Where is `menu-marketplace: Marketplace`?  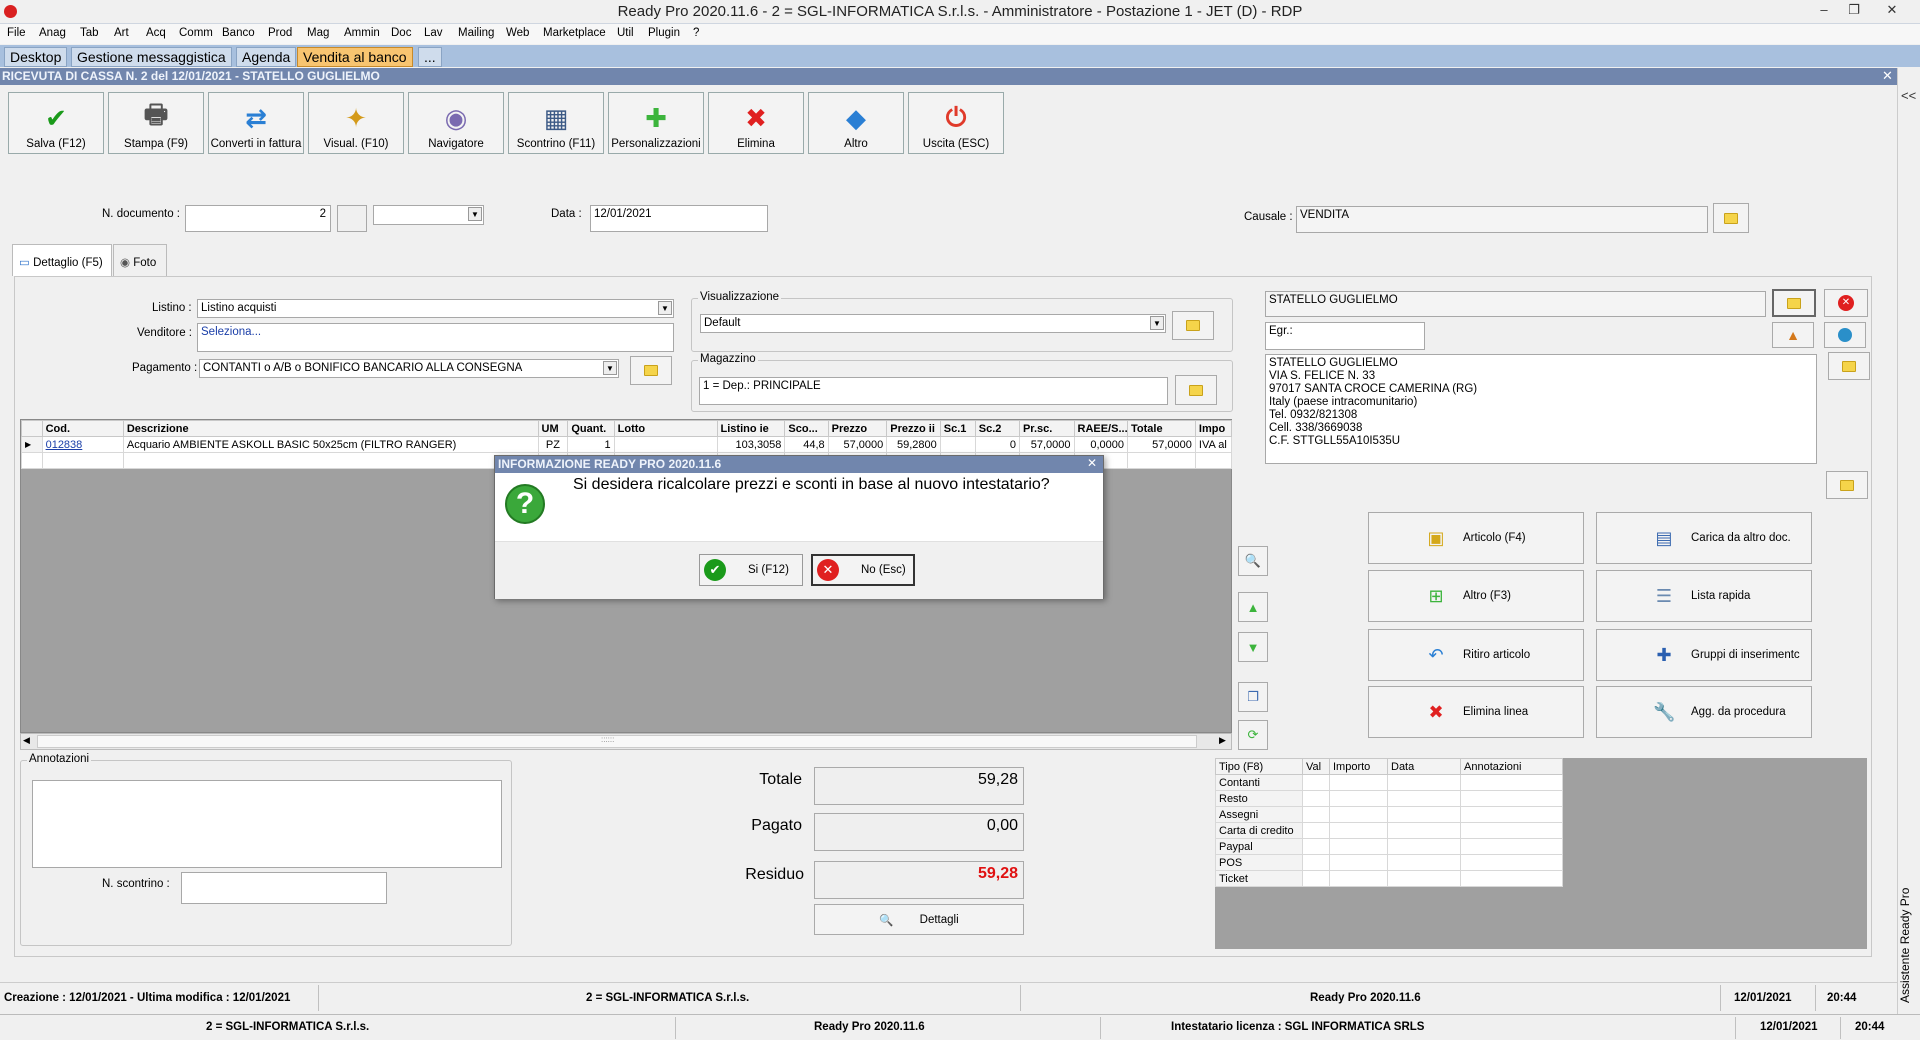
menu-marketplace: Marketplace is located at coordinates (574, 33).